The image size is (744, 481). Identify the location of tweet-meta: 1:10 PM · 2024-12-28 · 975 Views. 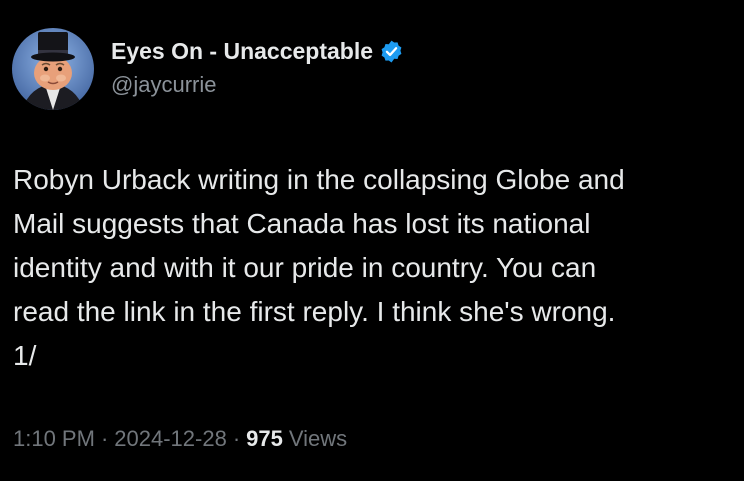
(180, 439).